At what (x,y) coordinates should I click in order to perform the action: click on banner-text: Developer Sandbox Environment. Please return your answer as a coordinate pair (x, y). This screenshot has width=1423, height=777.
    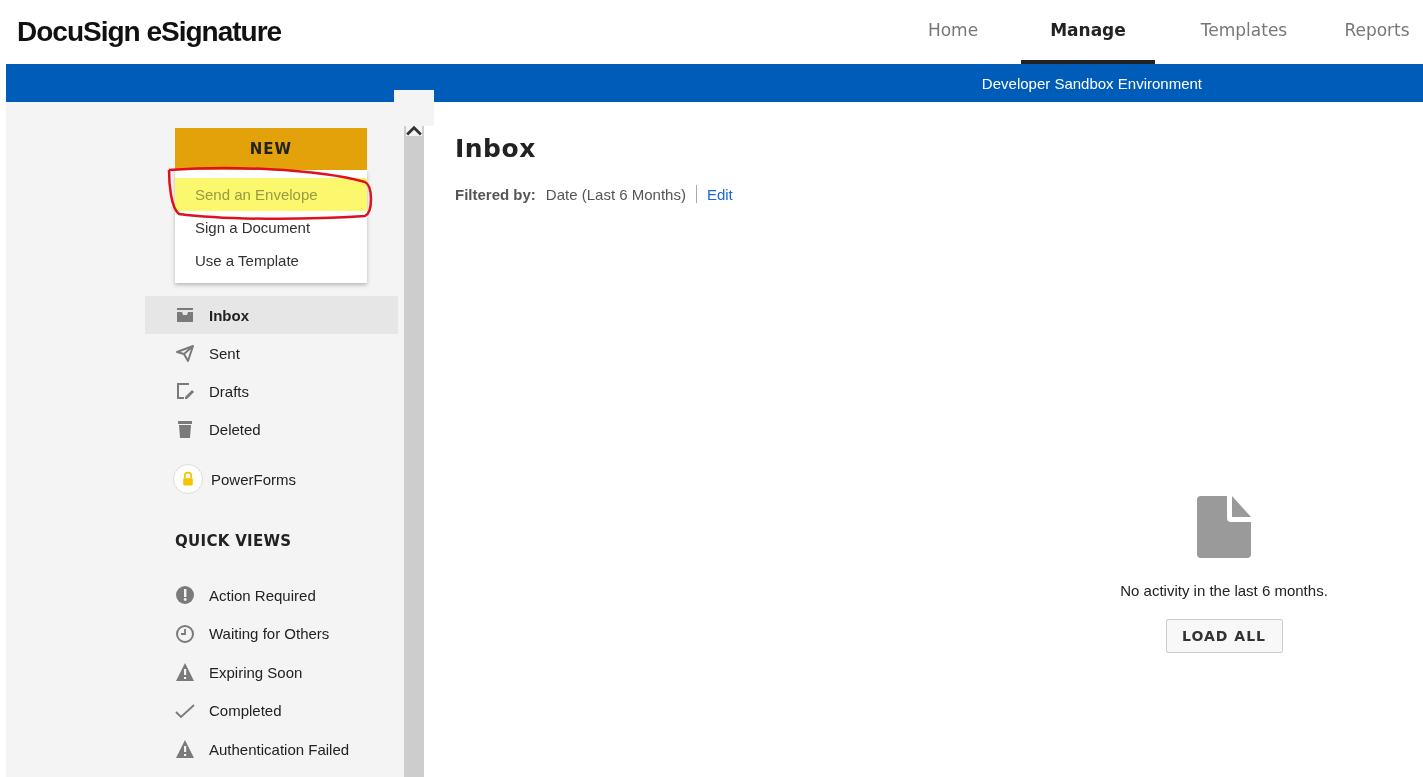
    Looking at the image, I should click on (1091, 83).